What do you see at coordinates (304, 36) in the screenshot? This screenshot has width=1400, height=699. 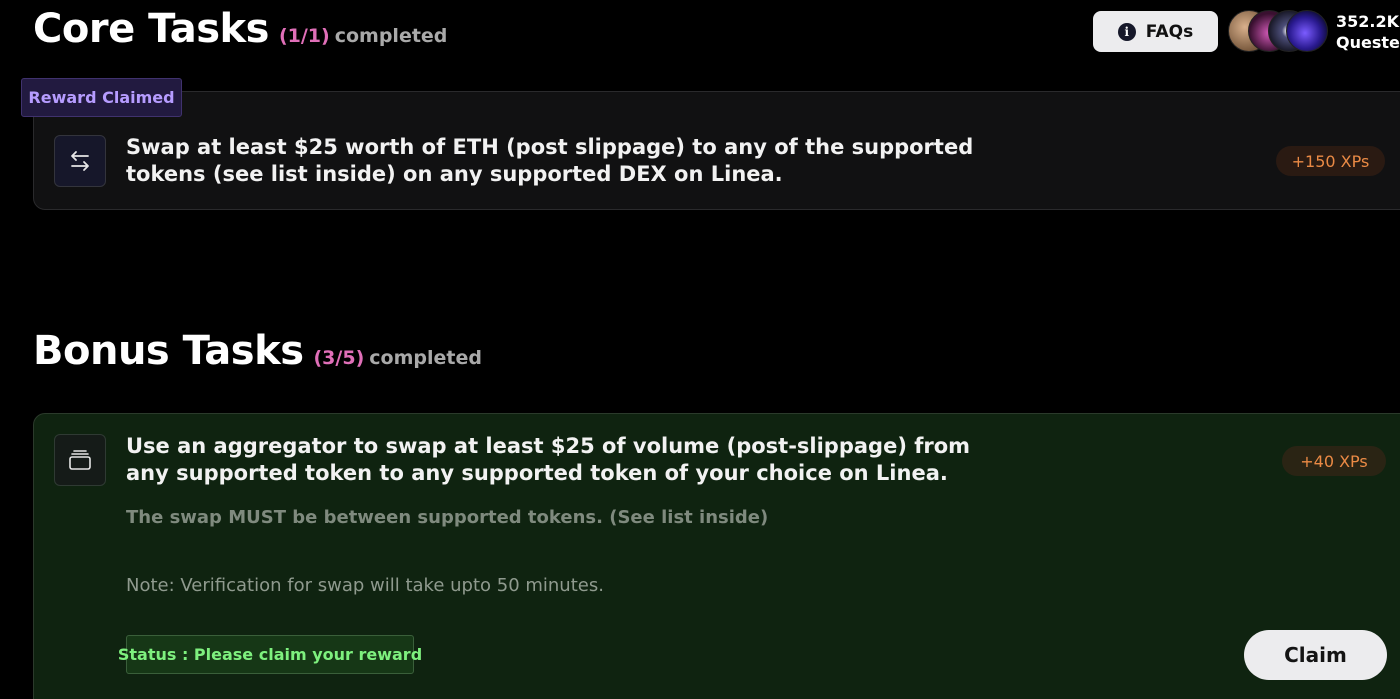 I see `core-tasks-count: (1/1)` at bounding box center [304, 36].